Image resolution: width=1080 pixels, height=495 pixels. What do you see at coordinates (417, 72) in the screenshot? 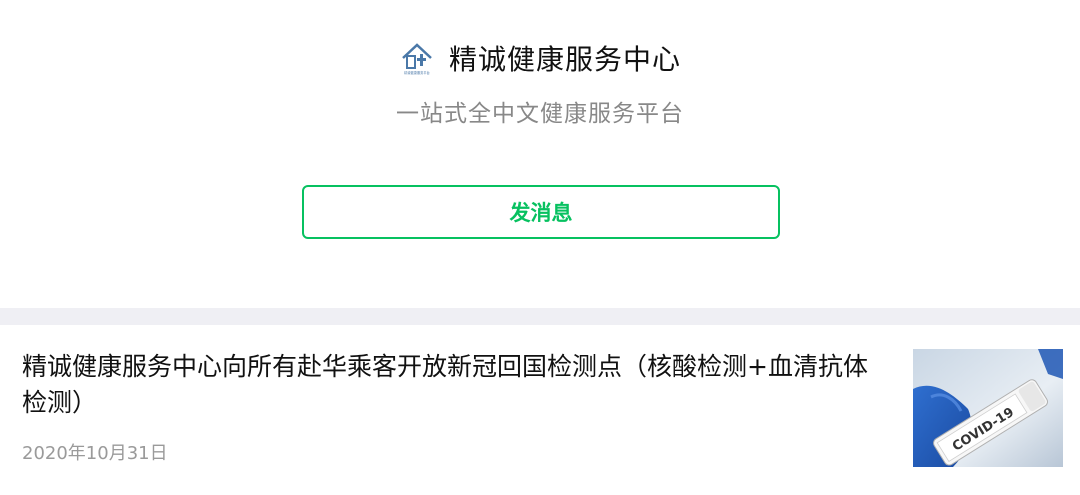
I see `logo-caption: 精诚健康服务平台` at bounding box center [417, 72].